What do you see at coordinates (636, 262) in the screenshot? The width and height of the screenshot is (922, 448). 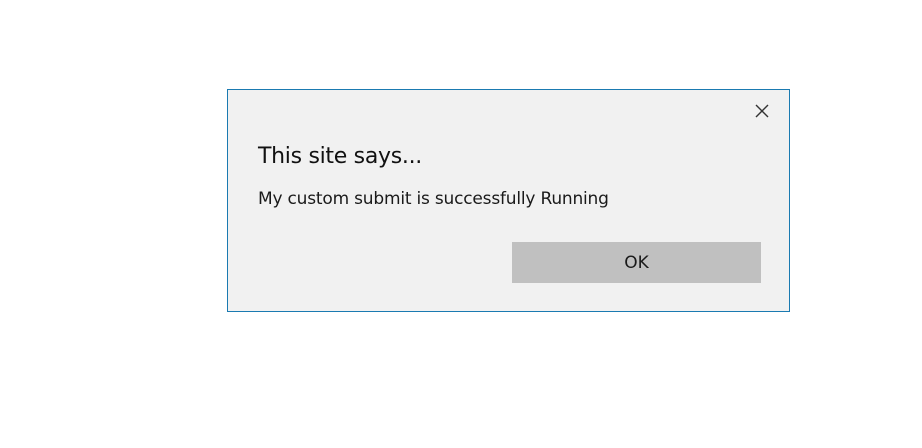 I see `ok-button: OK` at bounding box center [636, 262].